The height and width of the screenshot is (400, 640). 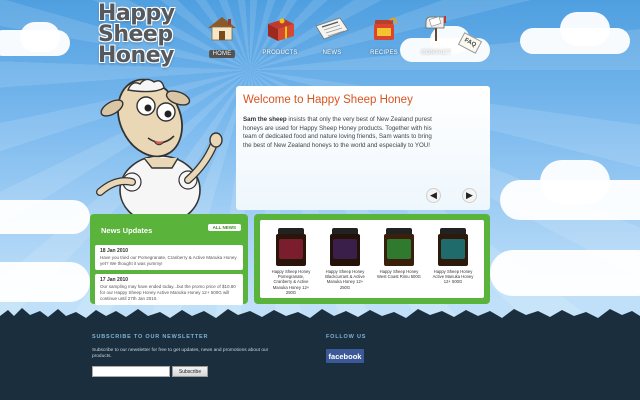 I want to click on news-date: 17 Jan 2010, so click(x=114, y=280).